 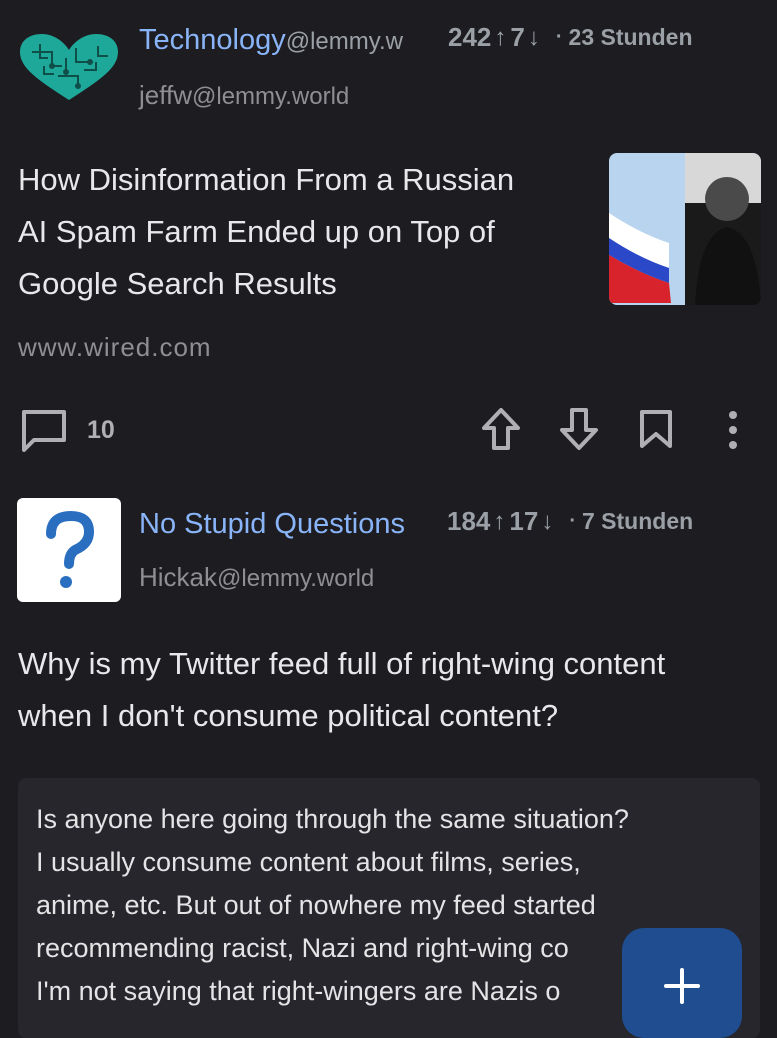 I want to click on vote-summary: 184 ↑ 17 ↓ · 7 Stunden, so click(x=570, y=521).